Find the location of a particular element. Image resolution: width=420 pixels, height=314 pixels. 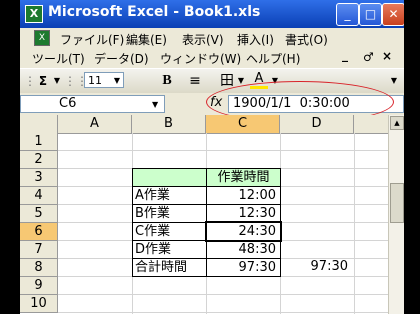

window-title: Microsoft Excel - Book1.xls is located at coordinates (154, 12).